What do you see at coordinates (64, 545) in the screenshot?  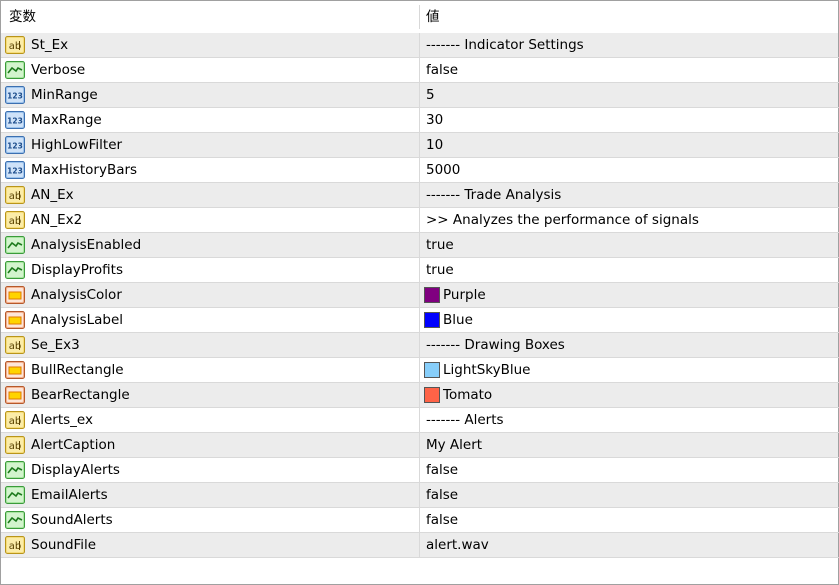 I see `variable-name: SoundFile` at bounding box center [64, 545].